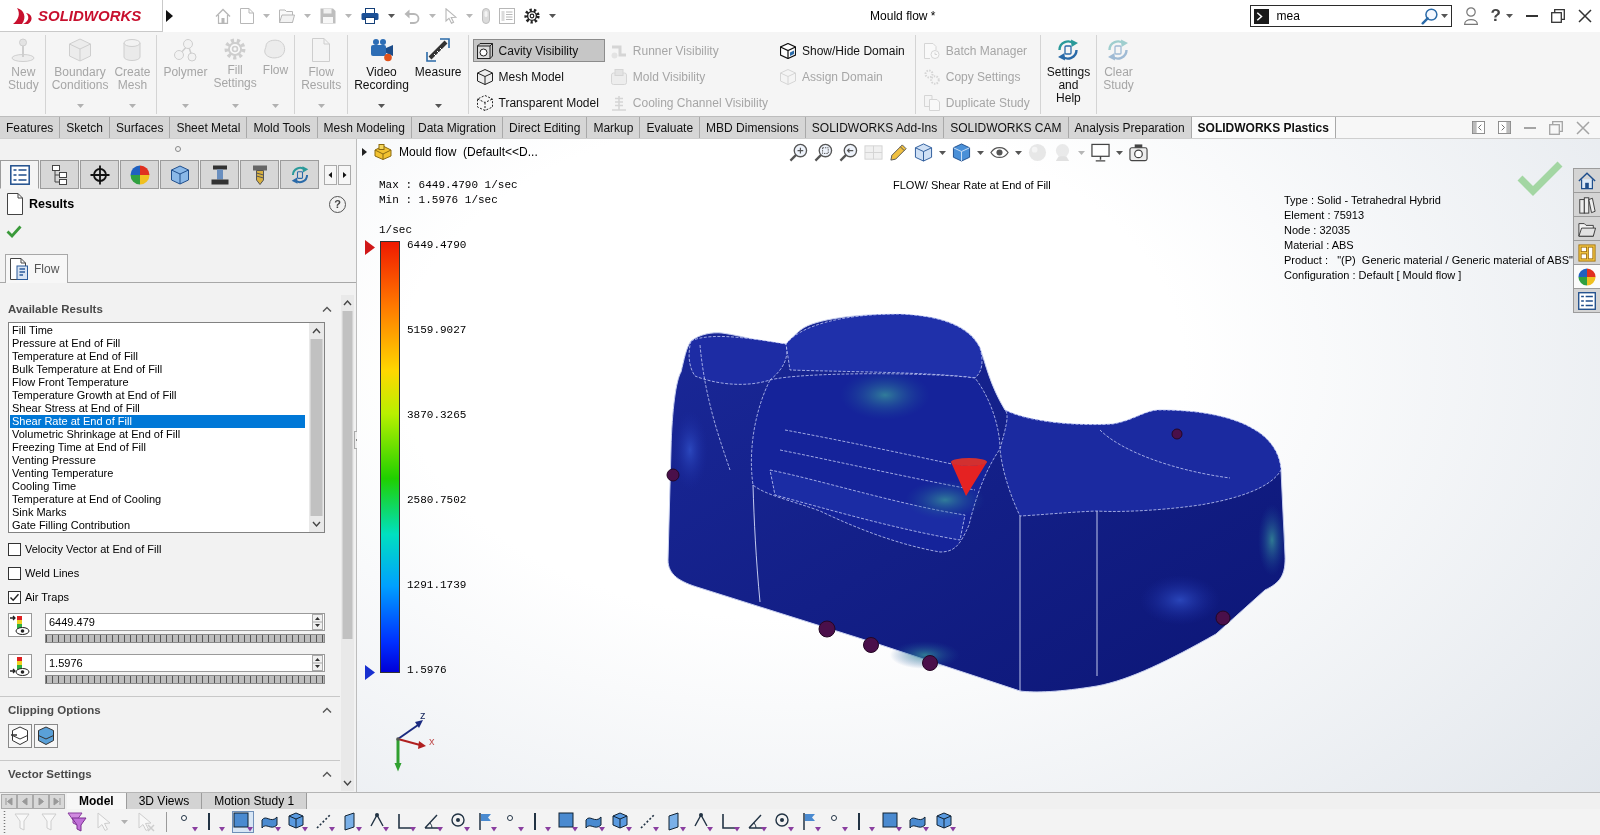 The height and width of the screenshot is (835, 1600). What do you see at coordinates (1100, 152) in the screenshot?
I see `monitor-icon` at bounding box center [1100, 152].